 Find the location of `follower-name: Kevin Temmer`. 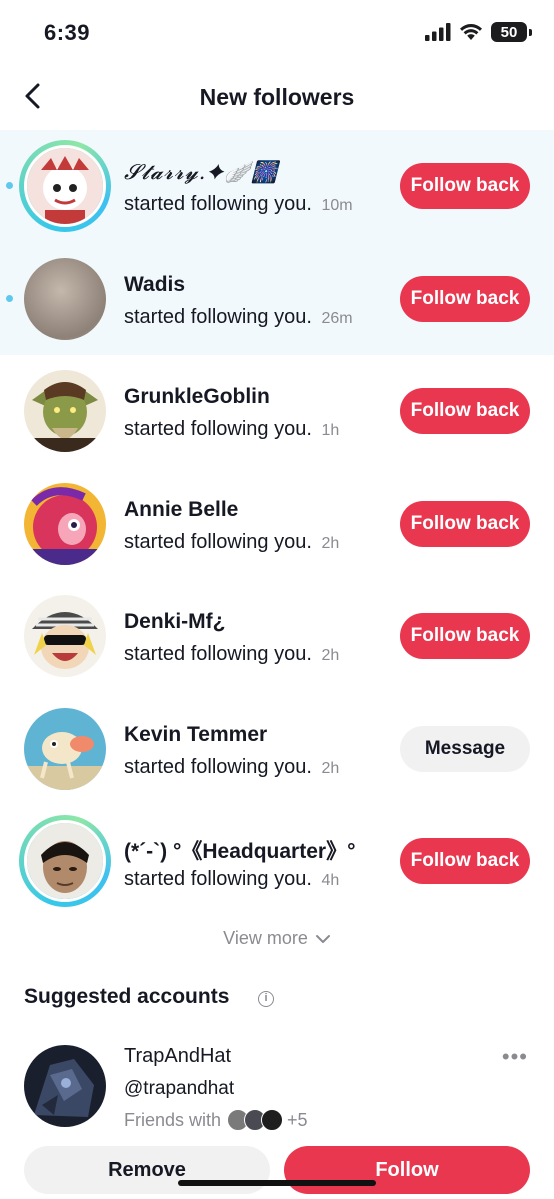

follower-name: Kevin Temmer is located at coordinates (195, 735).